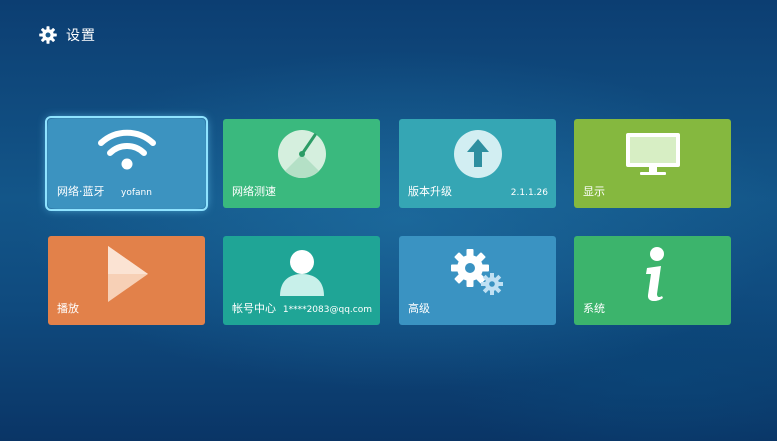 Image resolution: width=777 pixels, height=441 pixels. What do you see at coordinates (594, 191) in the screenshot?
I see `tile-label: 显示` at bounding box center [594, 191].